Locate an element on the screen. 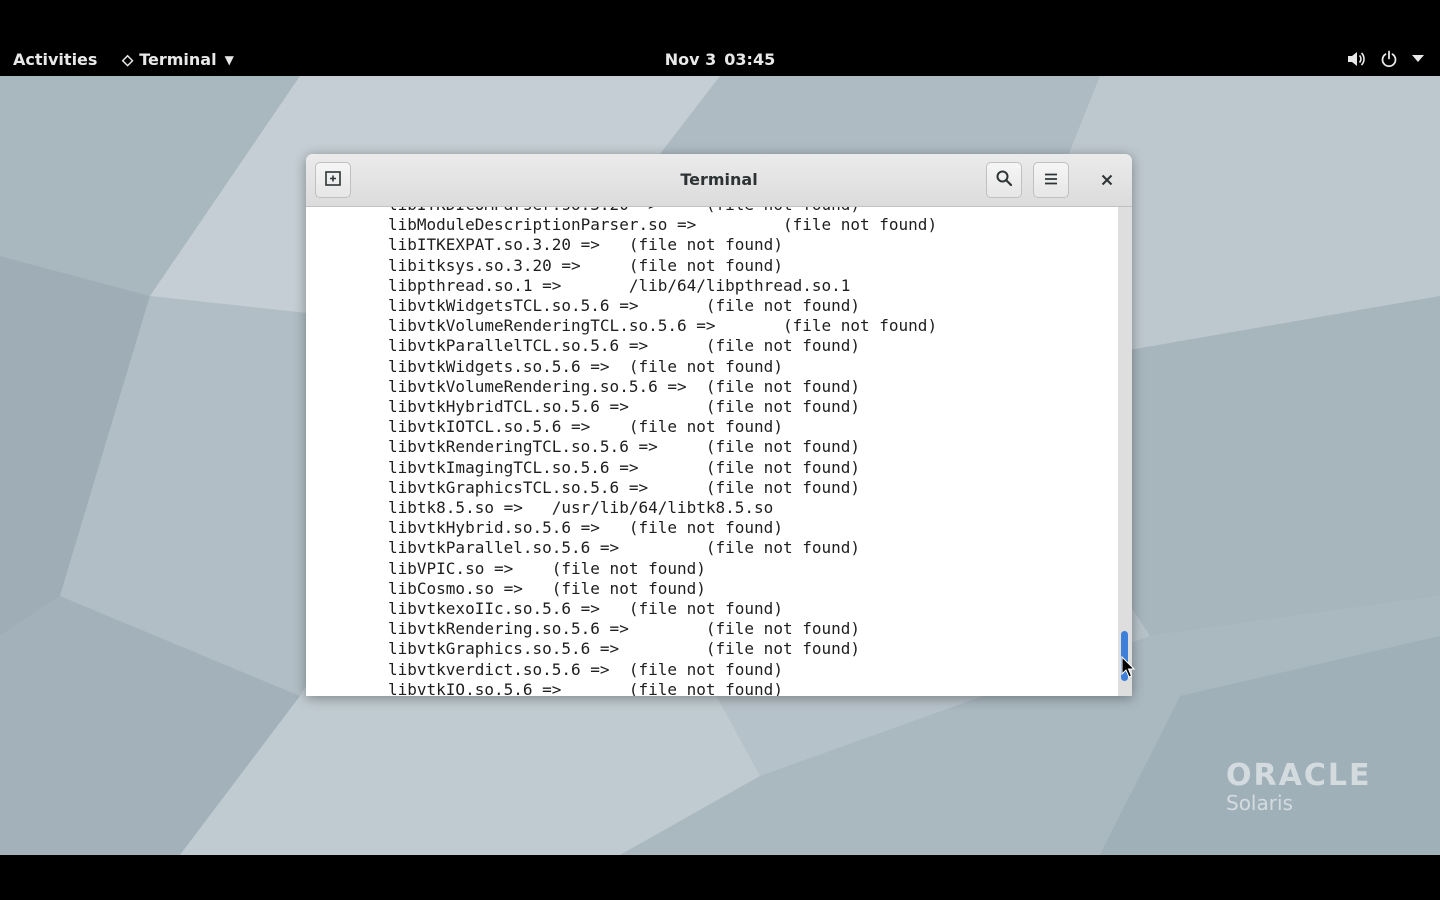 The height and width of the screenshot is (900, 1440). oracle-solaris-logo: ORACLE Solaris is located at coordinates (1298, 786).